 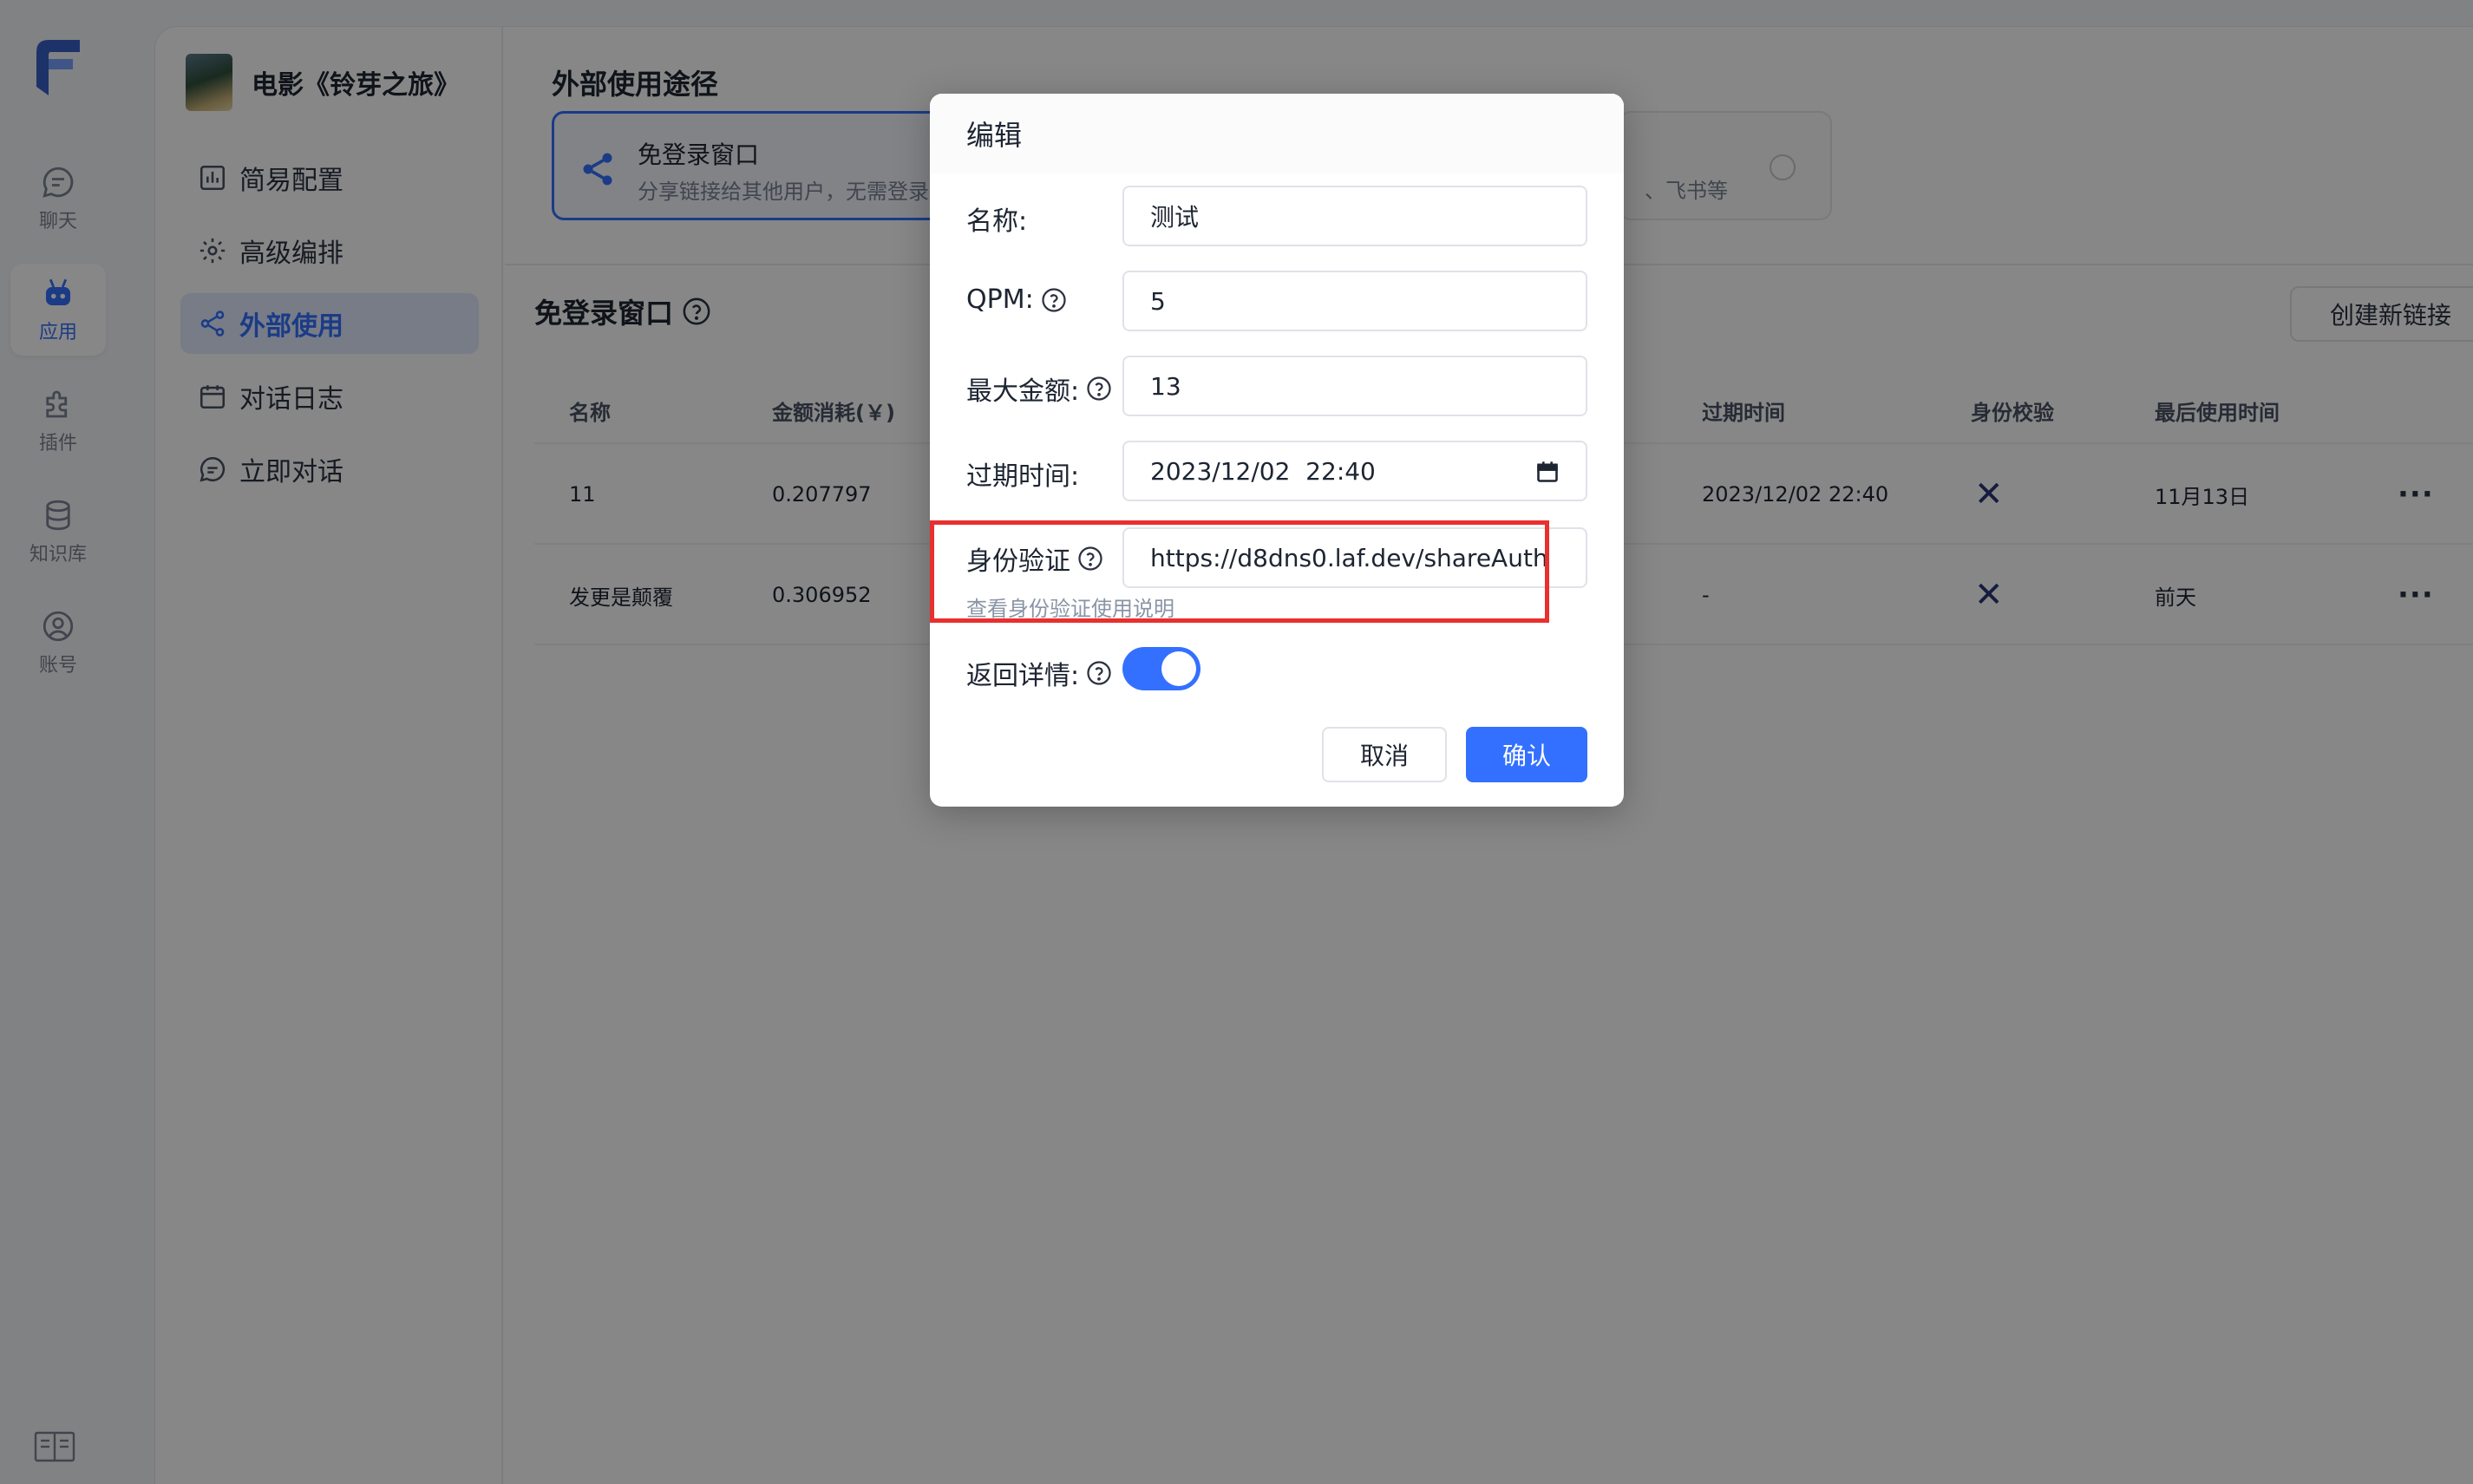 I want to click on expire-label-text: 过期时间:, so click(x=1023, y=476).